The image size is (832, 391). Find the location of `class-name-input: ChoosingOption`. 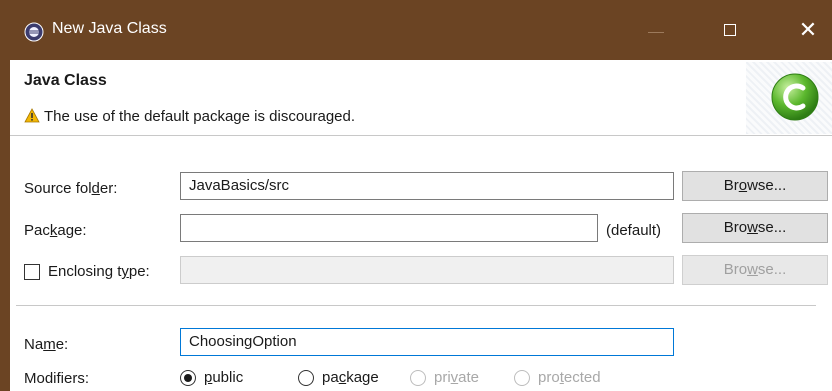

class-name-input: ChoosingOption is located at coordinates (427, 342).